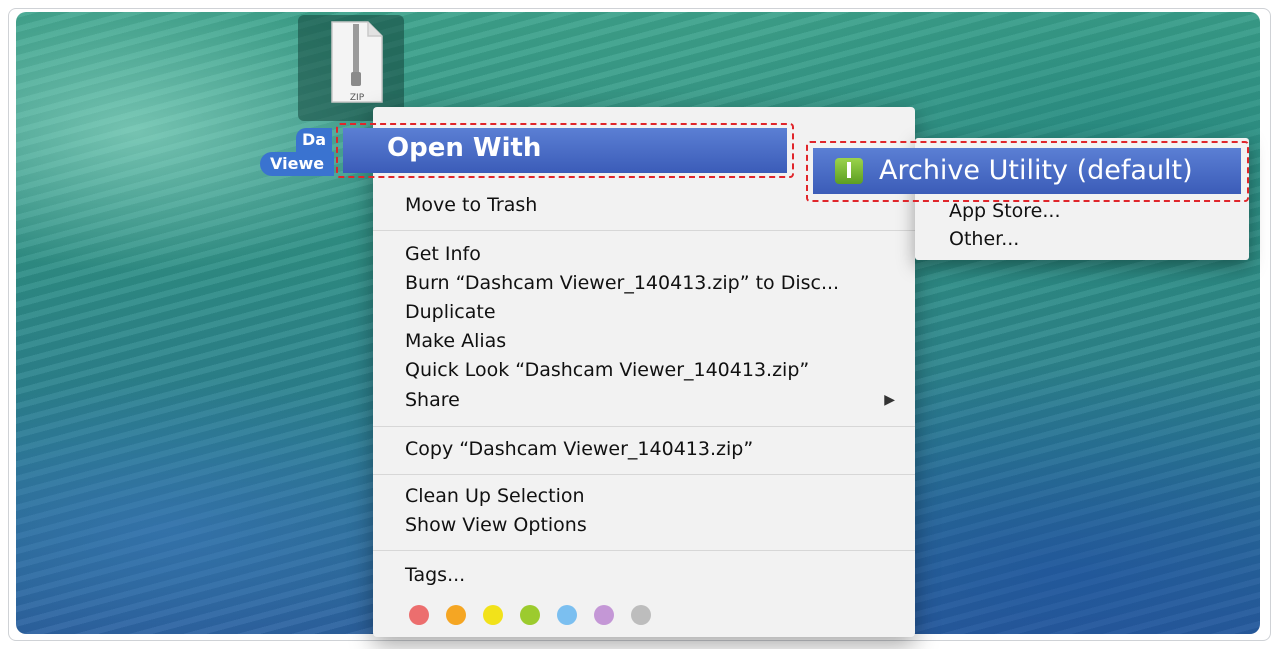 The width and height of the screenshot is (1281, 649). Describe the element at coordinates (495, 496) in the screenshot. I see `clean-up-selection-item: Clean Up Selection` at that location.